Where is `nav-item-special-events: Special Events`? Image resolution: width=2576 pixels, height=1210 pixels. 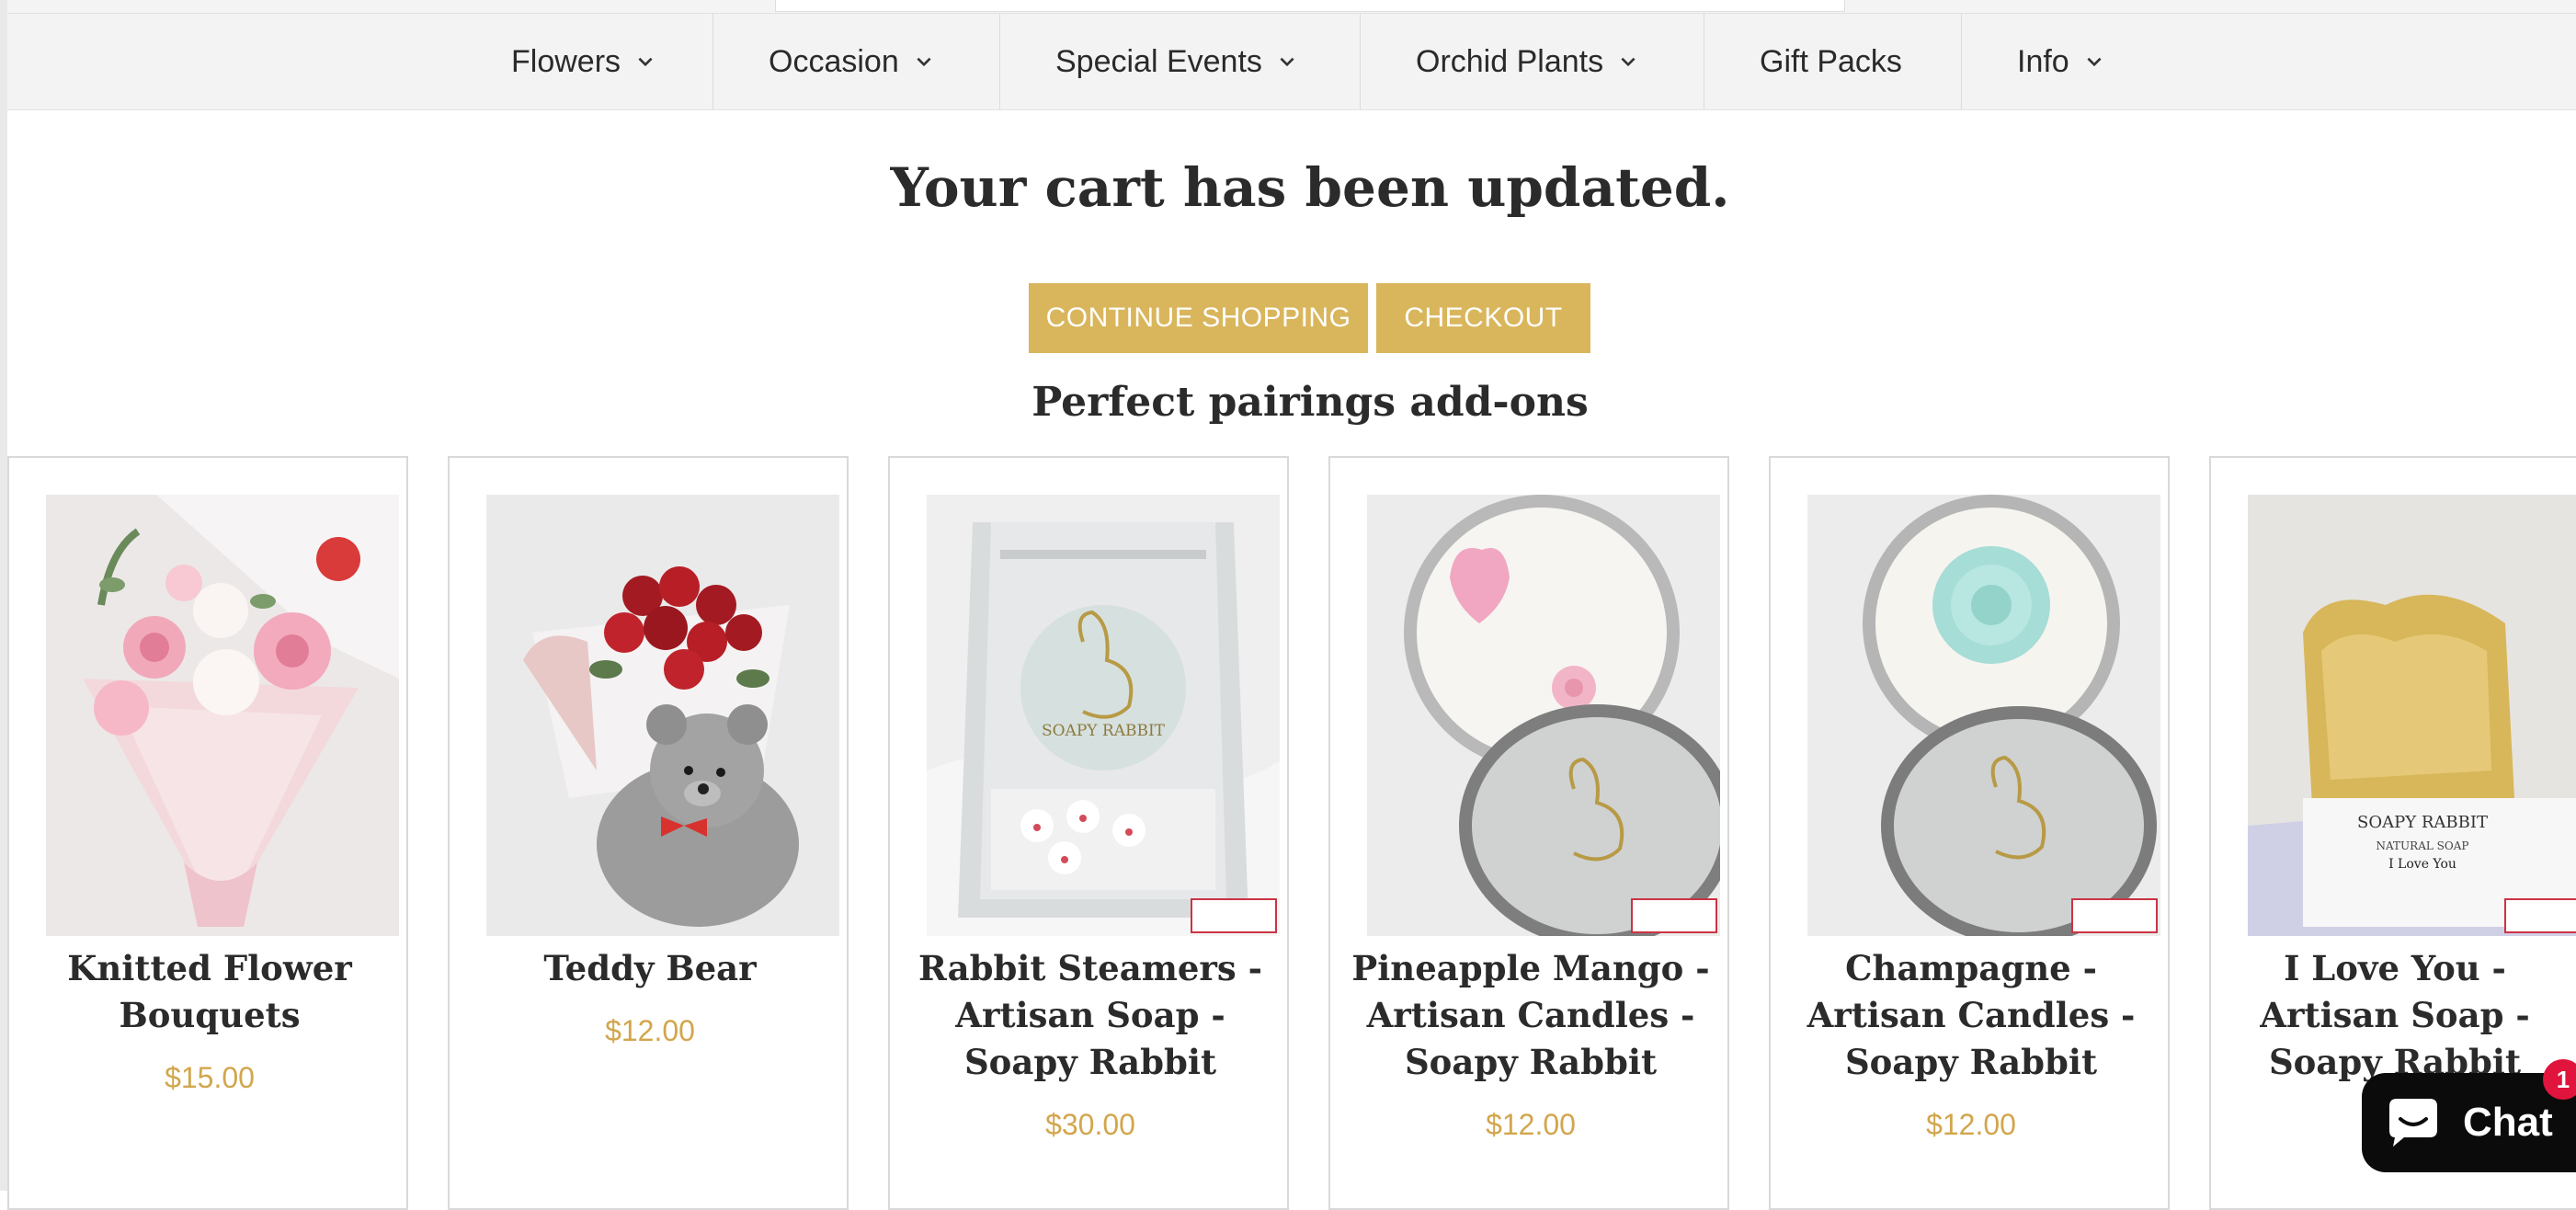 nav-item-special-events: Special Events is located at coordinates (1176, 61).